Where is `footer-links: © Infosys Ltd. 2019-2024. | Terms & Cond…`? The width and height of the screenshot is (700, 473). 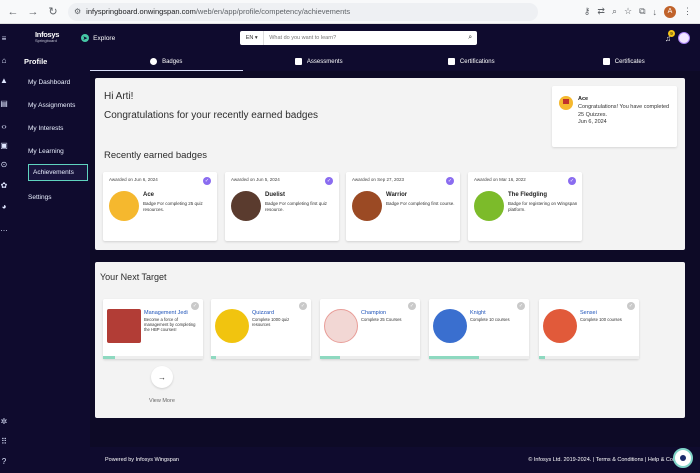 footer-links: © Infosys Ltd. 2019-2024. | Terms & Cond… is located at coordinates (602, 460).